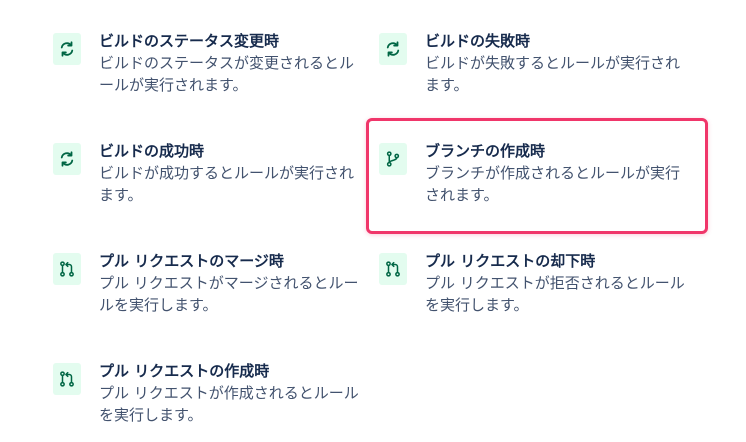 The image size is (746, 442). Describe the element at coordinates (553, 184) in the screenshot. I see `trigger-description: ブランチが作成されるとルールが実行されます。` at that location.